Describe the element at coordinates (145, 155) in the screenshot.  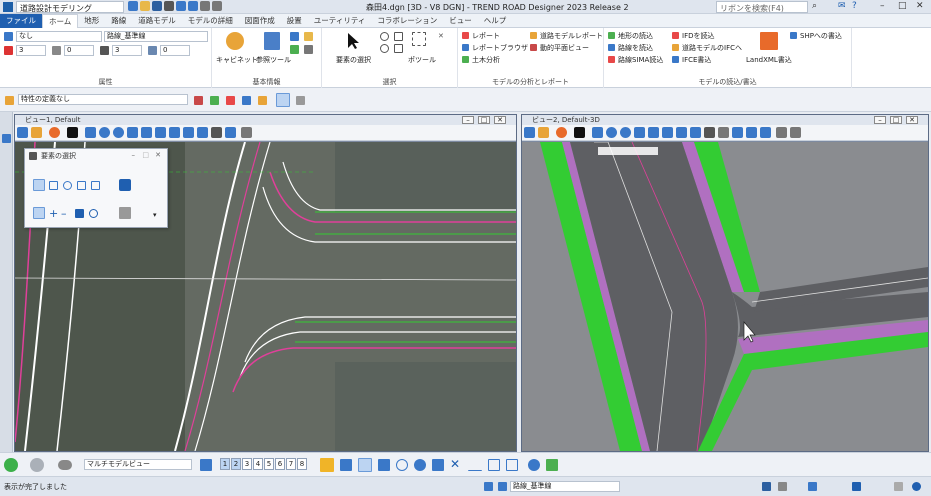
I see `dialog-maximize-button: □` at that location.